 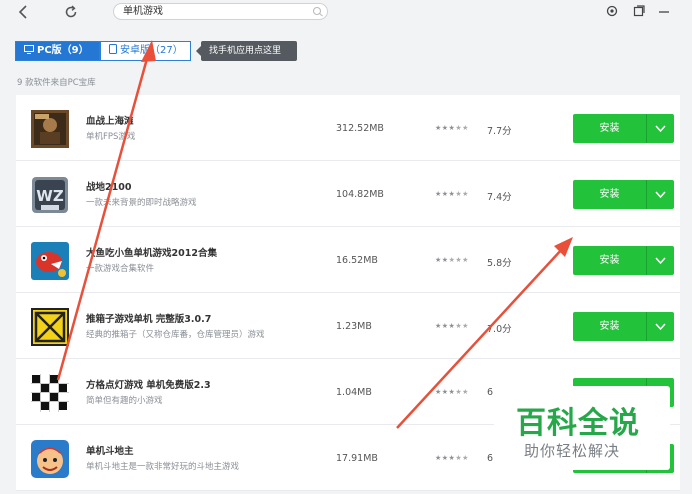 I want to click on tab-pc: PC版（9）, so click(x=57, y=51).